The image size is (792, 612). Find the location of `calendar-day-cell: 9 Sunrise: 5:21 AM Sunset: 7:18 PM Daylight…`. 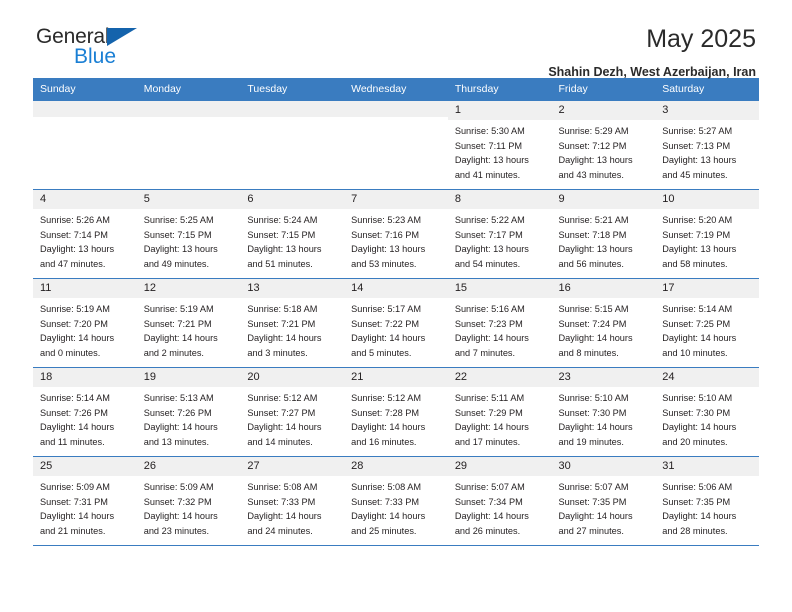

calendar-day-cell: 9 Sunrise: 5:21 AM Sunset: 7:18 PM Daylight… is located at coordinates (603, 234).